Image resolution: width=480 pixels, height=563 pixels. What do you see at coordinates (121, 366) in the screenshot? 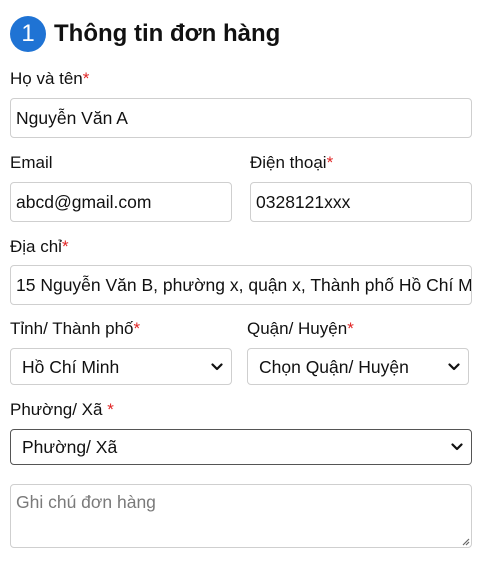
I see `province-select: Hồ Chí Minh` at bounding box center [121, 366].